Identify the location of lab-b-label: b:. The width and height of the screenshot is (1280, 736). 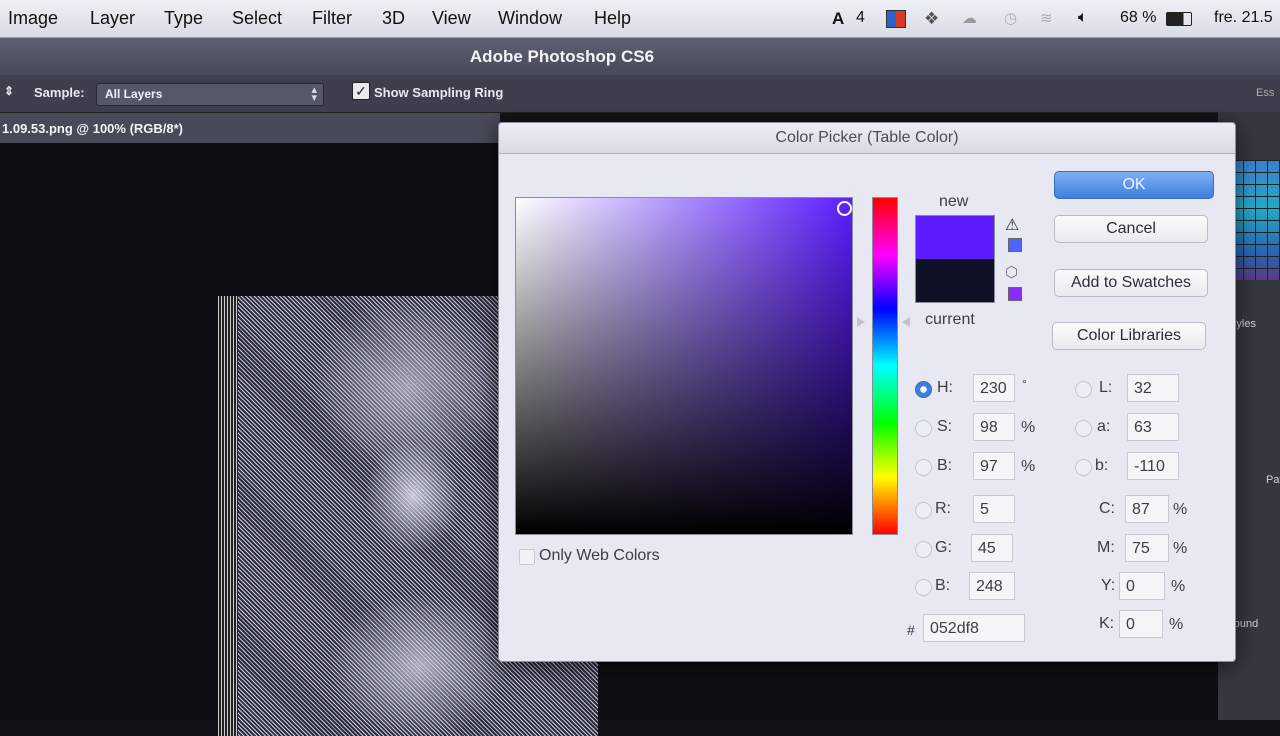
(1102, 465).